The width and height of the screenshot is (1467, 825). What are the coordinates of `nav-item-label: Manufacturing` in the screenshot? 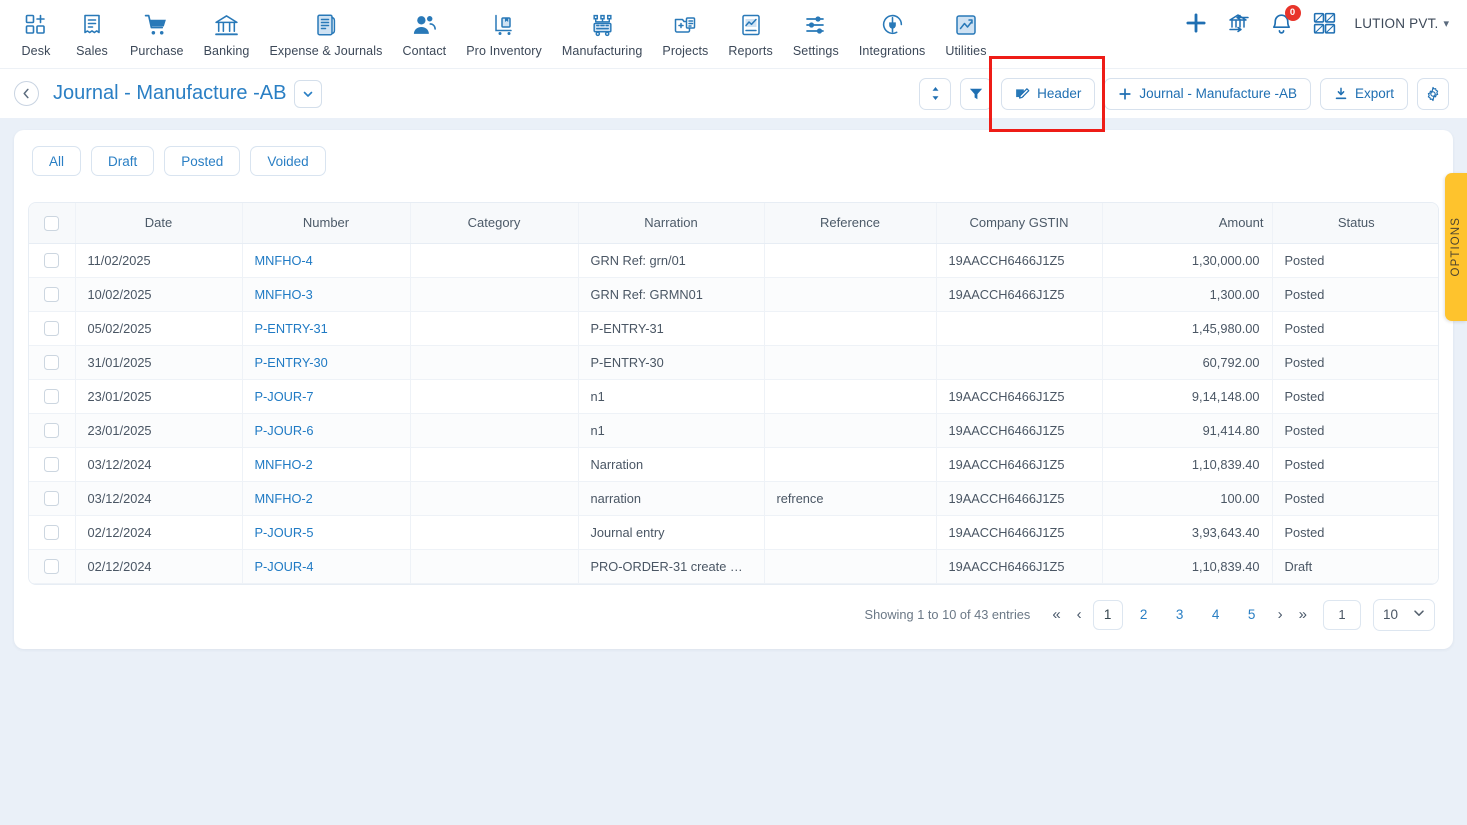 It's located at (602, 51).